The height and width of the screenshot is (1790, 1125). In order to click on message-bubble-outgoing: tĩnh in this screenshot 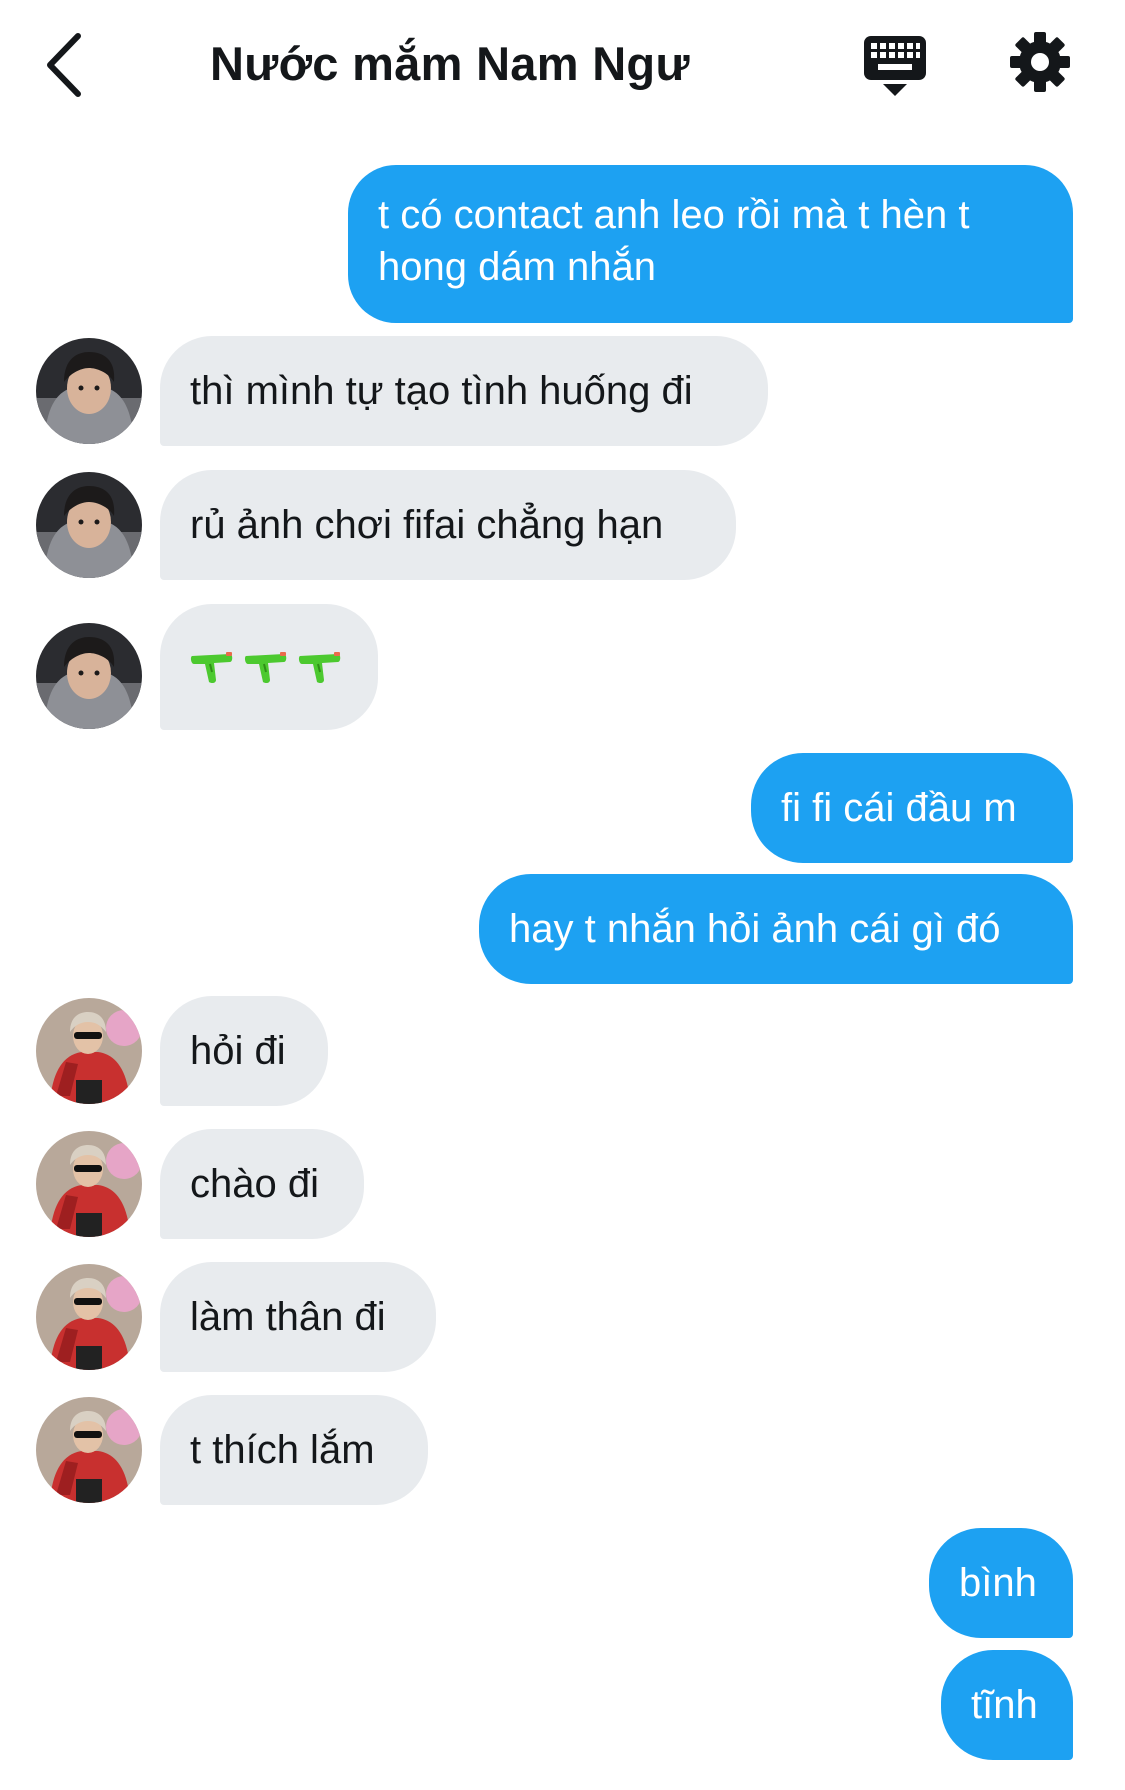, I will do `click(1007, 1705)`.